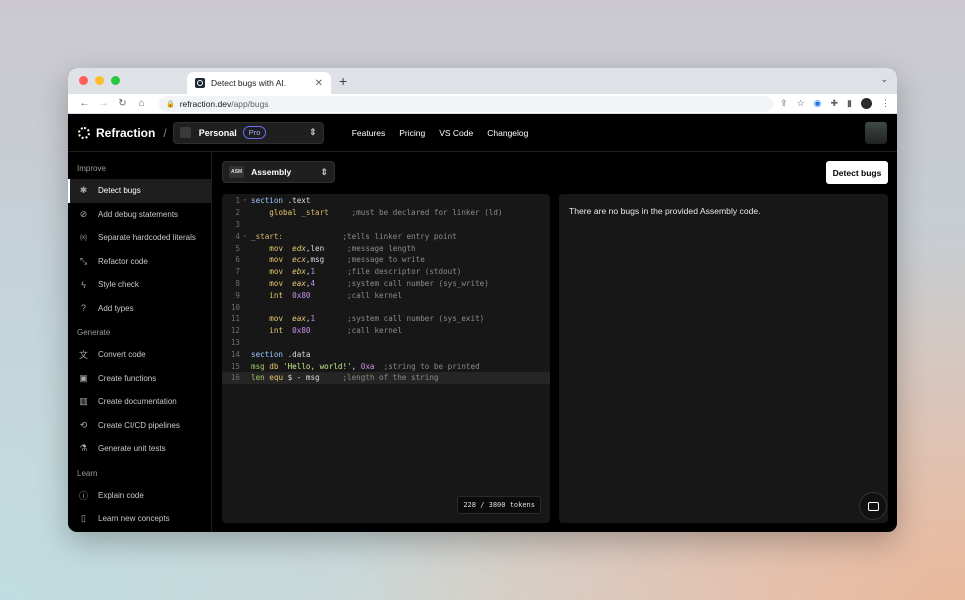  I want to click on workspace-name: Personal, so click(217, 132).